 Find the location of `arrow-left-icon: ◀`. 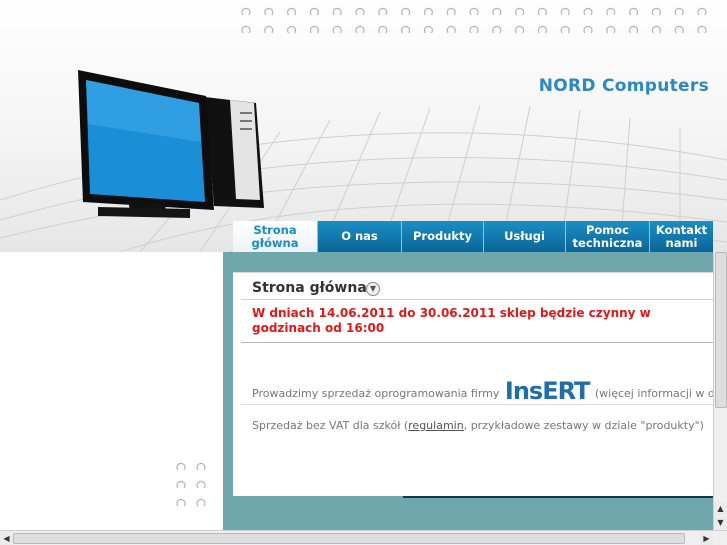

arrow-left-icon: ◀ is located at coordinates (6, 538).